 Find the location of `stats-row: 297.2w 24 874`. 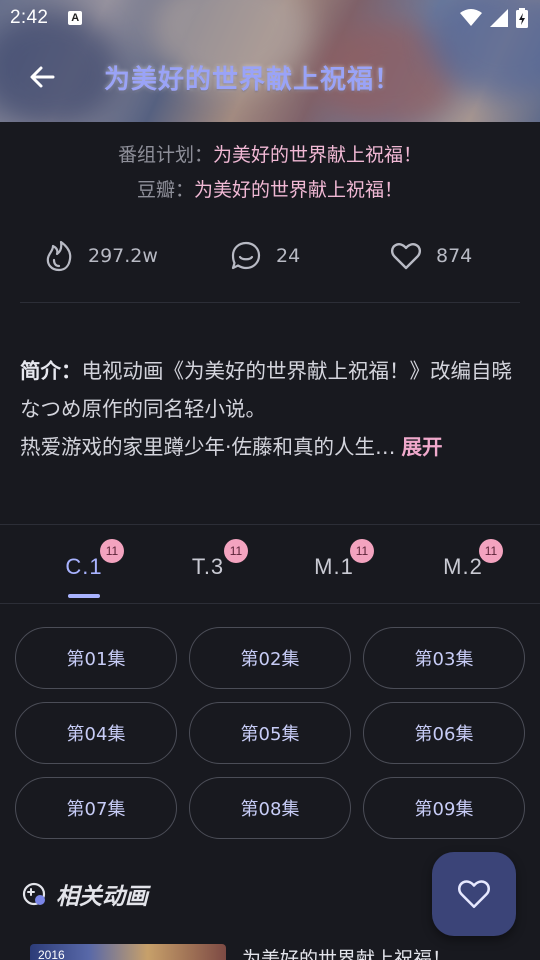

stats-row: 297.2w 24 874 is located at coordinates (270, 256).